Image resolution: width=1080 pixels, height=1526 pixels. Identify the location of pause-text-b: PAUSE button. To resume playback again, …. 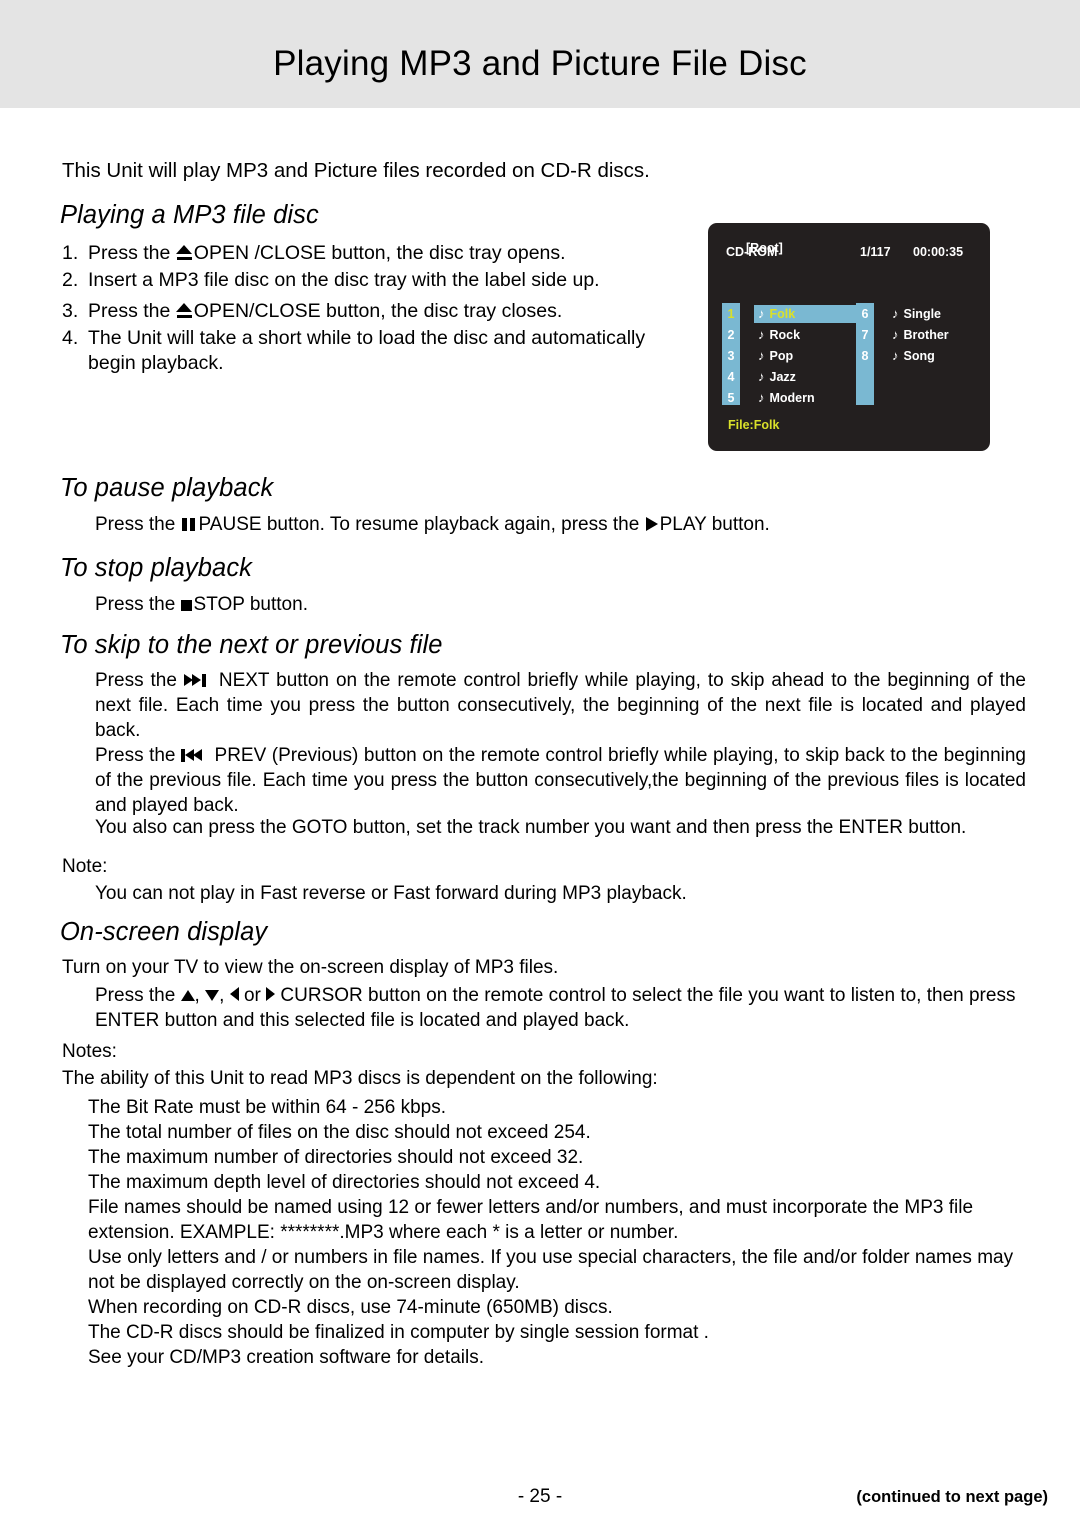
(421, 524).